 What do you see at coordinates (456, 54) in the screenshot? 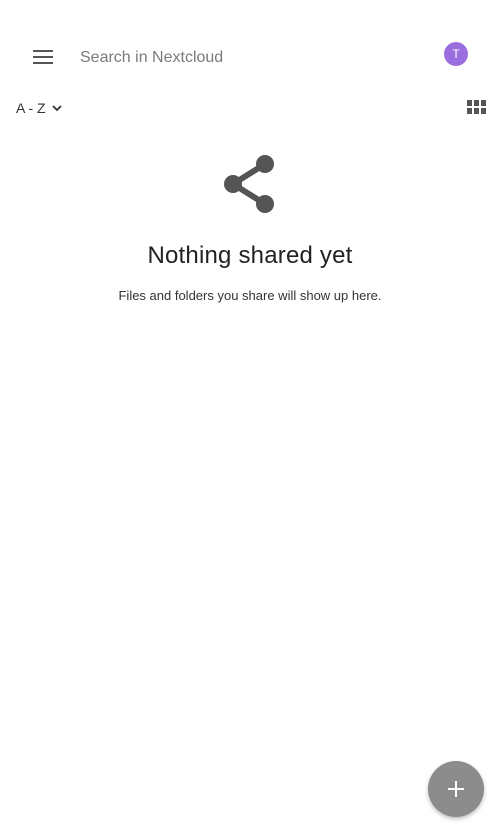
I see `user-avatar: T` at bounding box center [456, 54].